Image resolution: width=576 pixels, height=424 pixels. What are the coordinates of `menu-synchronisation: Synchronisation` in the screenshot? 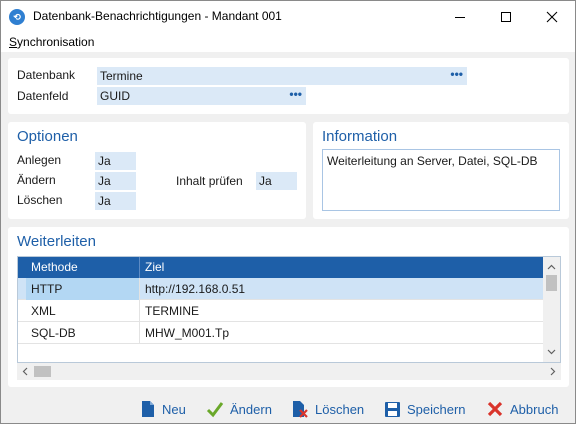 It's located at (51, 42).